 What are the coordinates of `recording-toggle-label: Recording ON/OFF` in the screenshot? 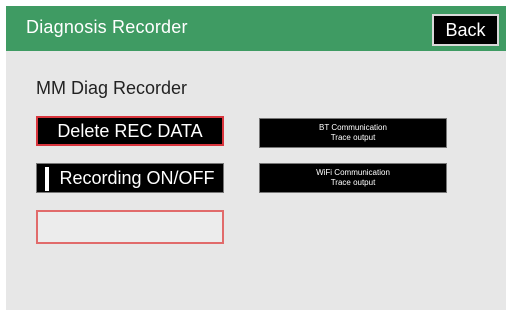 It's located at (137, 177).